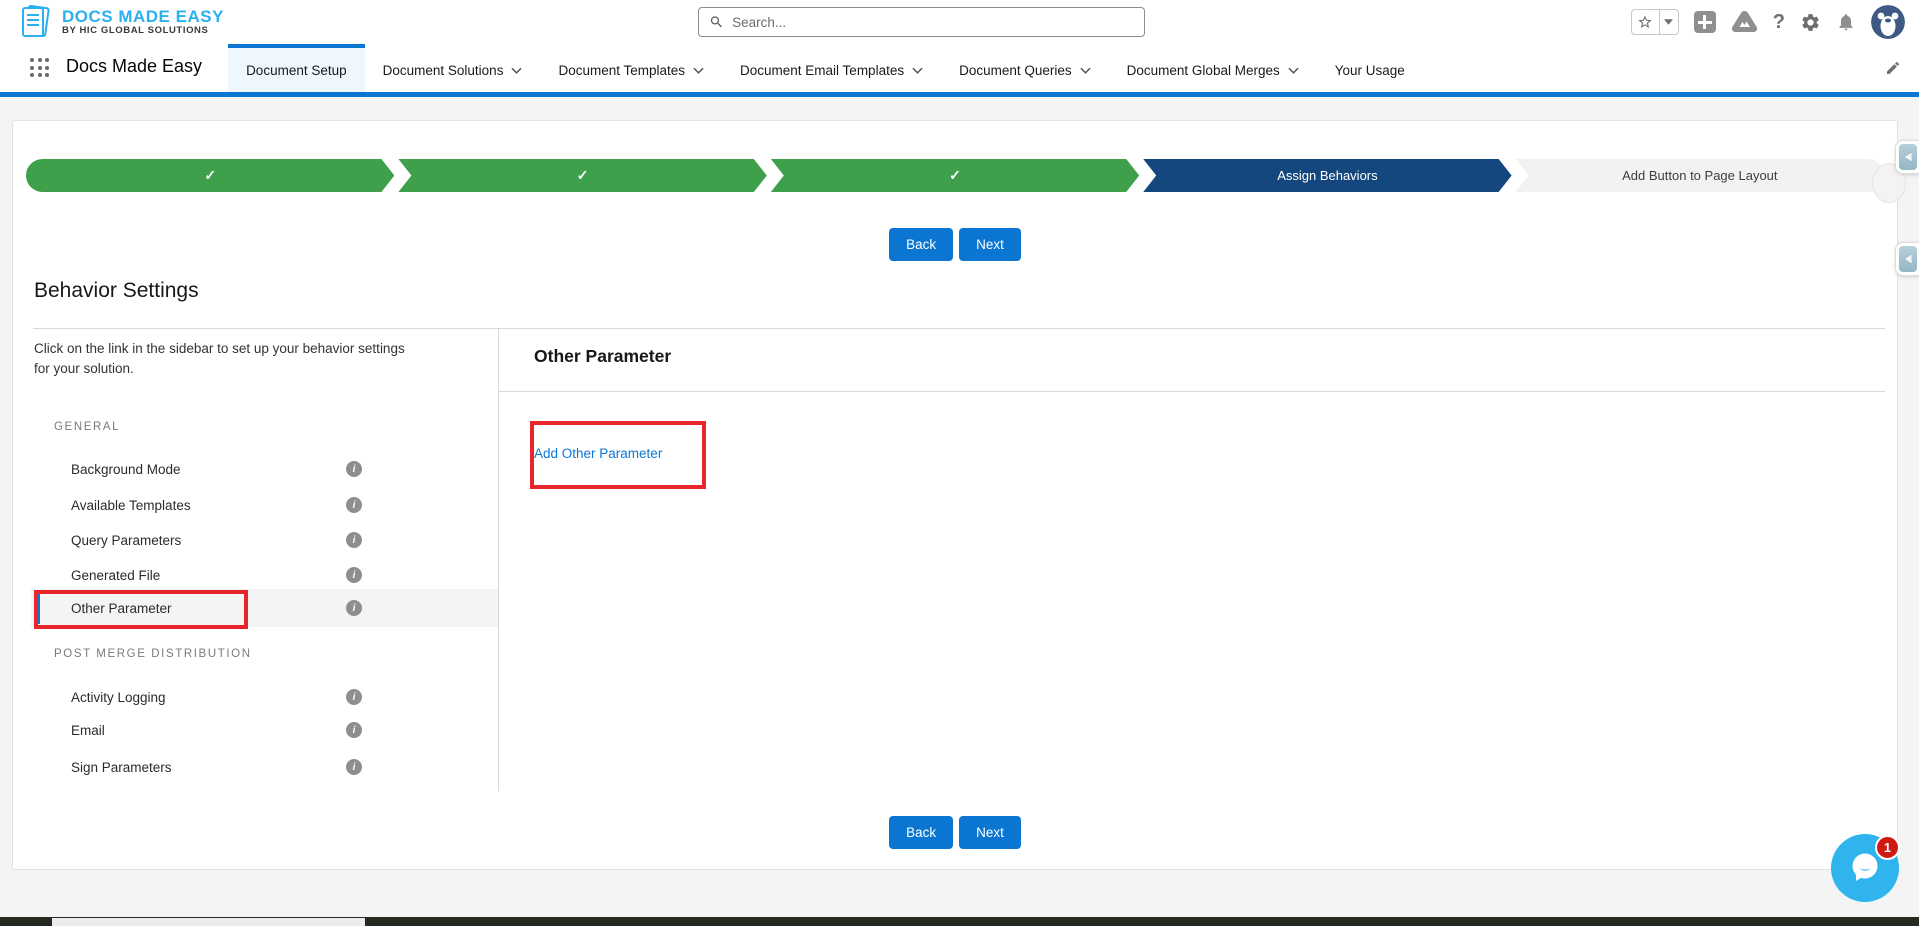  Describe the element at coordinates (990, 832) in the screenshot. I see `next-button-bottom: Next` at that location.